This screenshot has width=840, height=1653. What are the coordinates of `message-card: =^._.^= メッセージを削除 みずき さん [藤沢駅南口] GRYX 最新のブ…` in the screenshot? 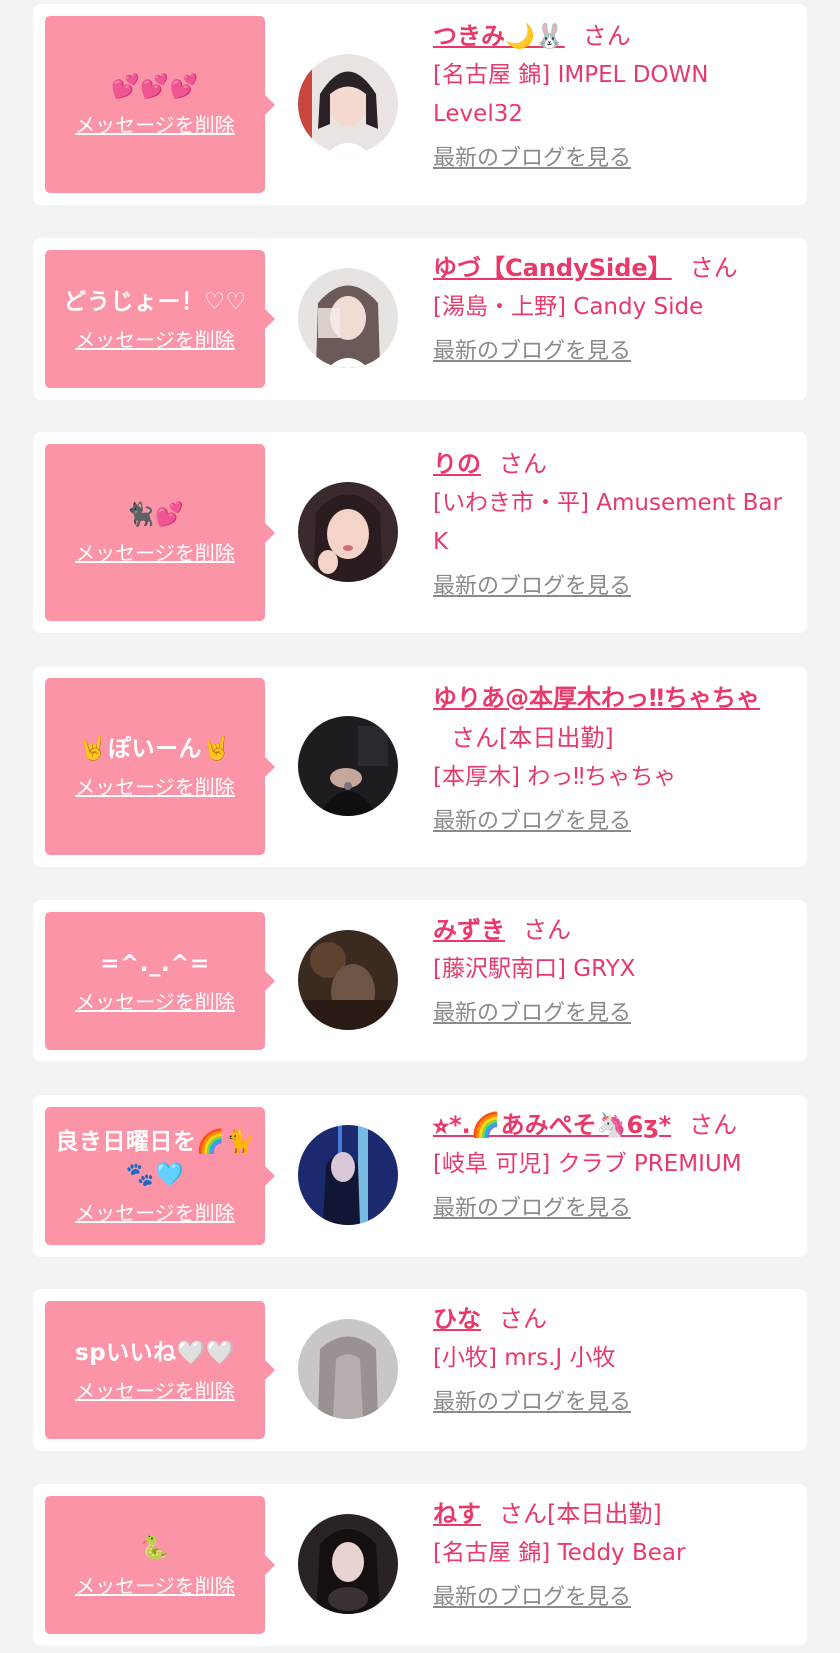 It's located at (420, 981).